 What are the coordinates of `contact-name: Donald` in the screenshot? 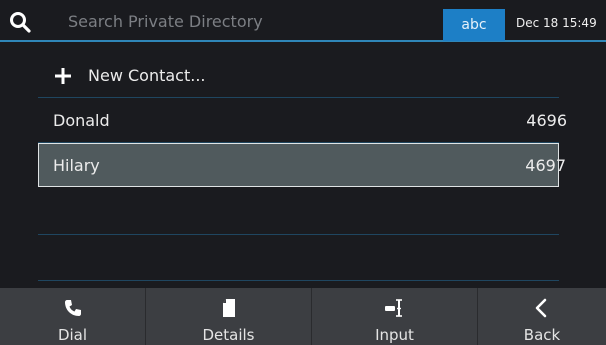 It's located at (81, 120).